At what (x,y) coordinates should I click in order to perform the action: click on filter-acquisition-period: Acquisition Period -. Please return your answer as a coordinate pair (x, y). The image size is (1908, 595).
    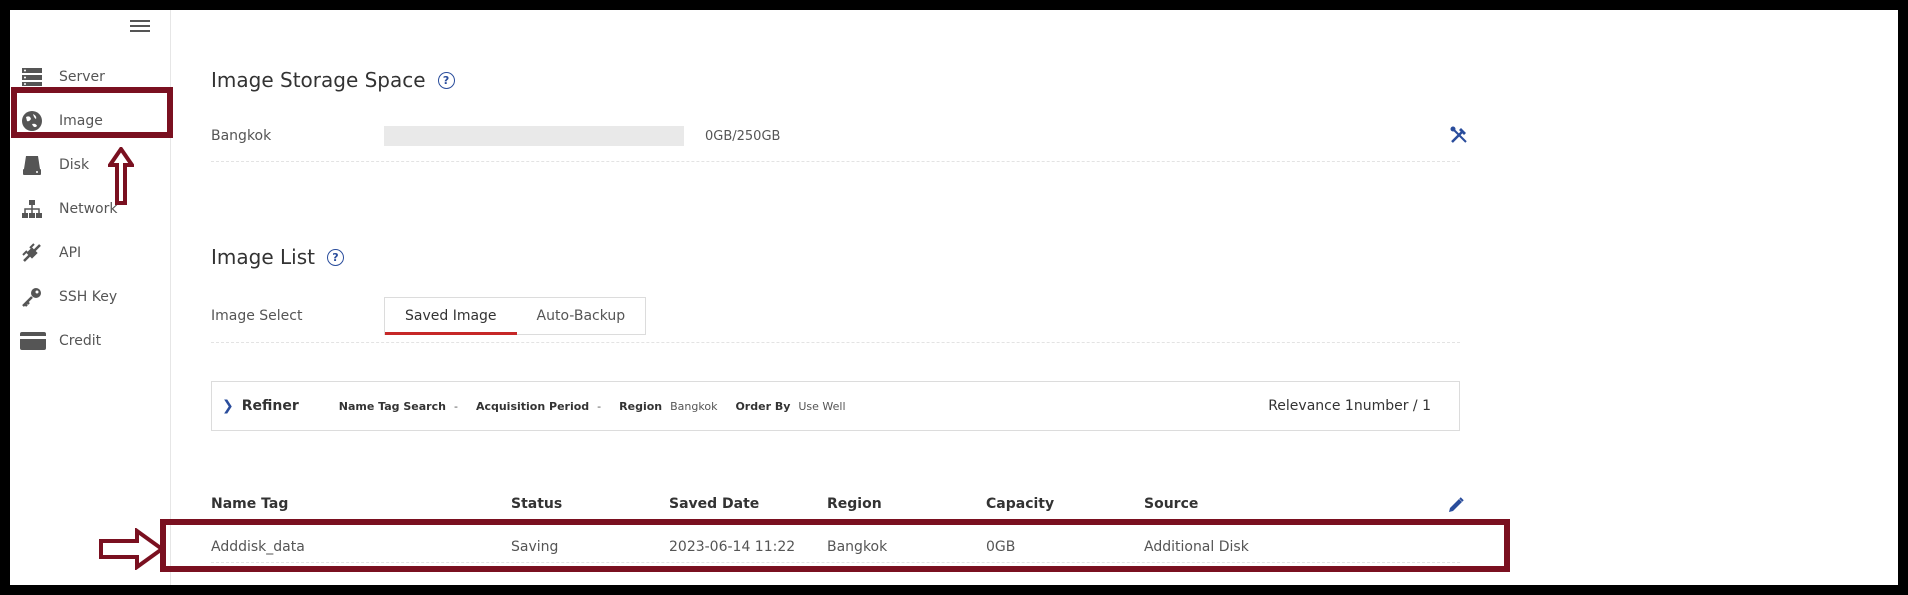
    Looking at the image, I should click on (538, 406).